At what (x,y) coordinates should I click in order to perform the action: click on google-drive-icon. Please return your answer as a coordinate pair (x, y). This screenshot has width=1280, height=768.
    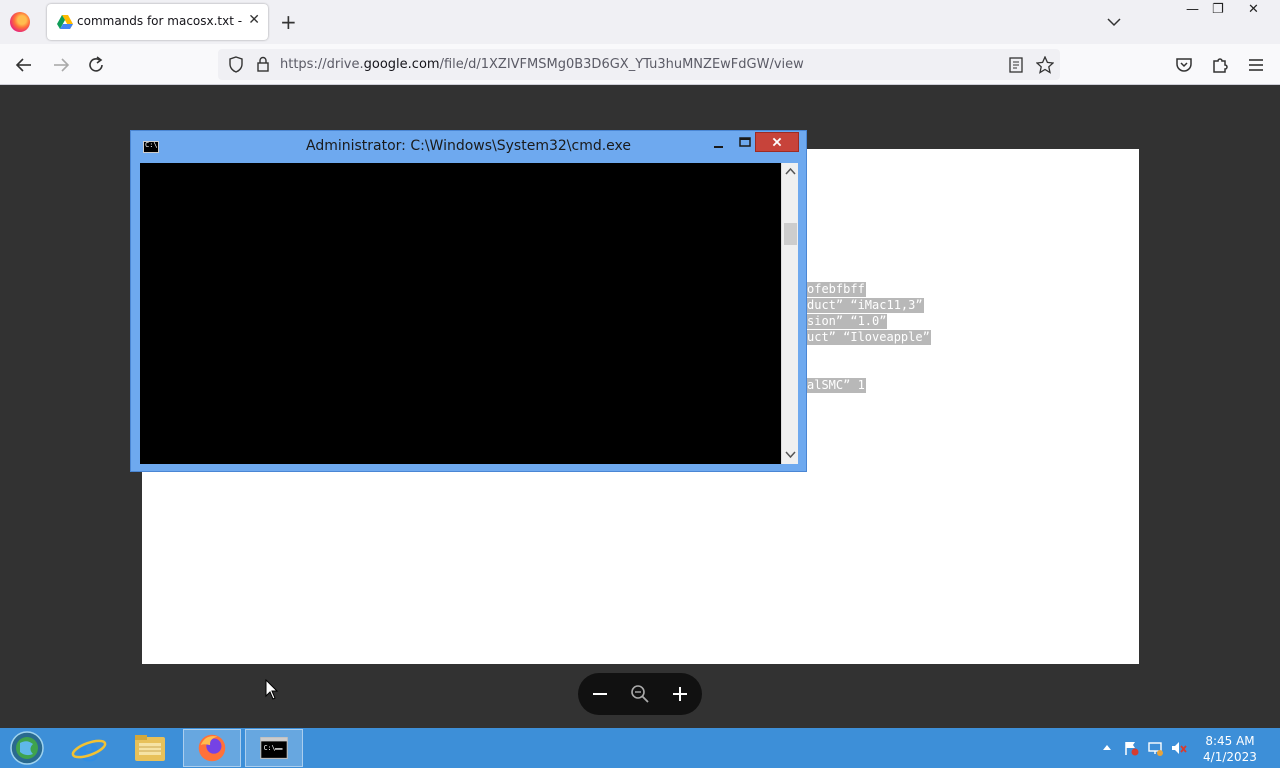
    Looking at the image, I should click on (65, 22).